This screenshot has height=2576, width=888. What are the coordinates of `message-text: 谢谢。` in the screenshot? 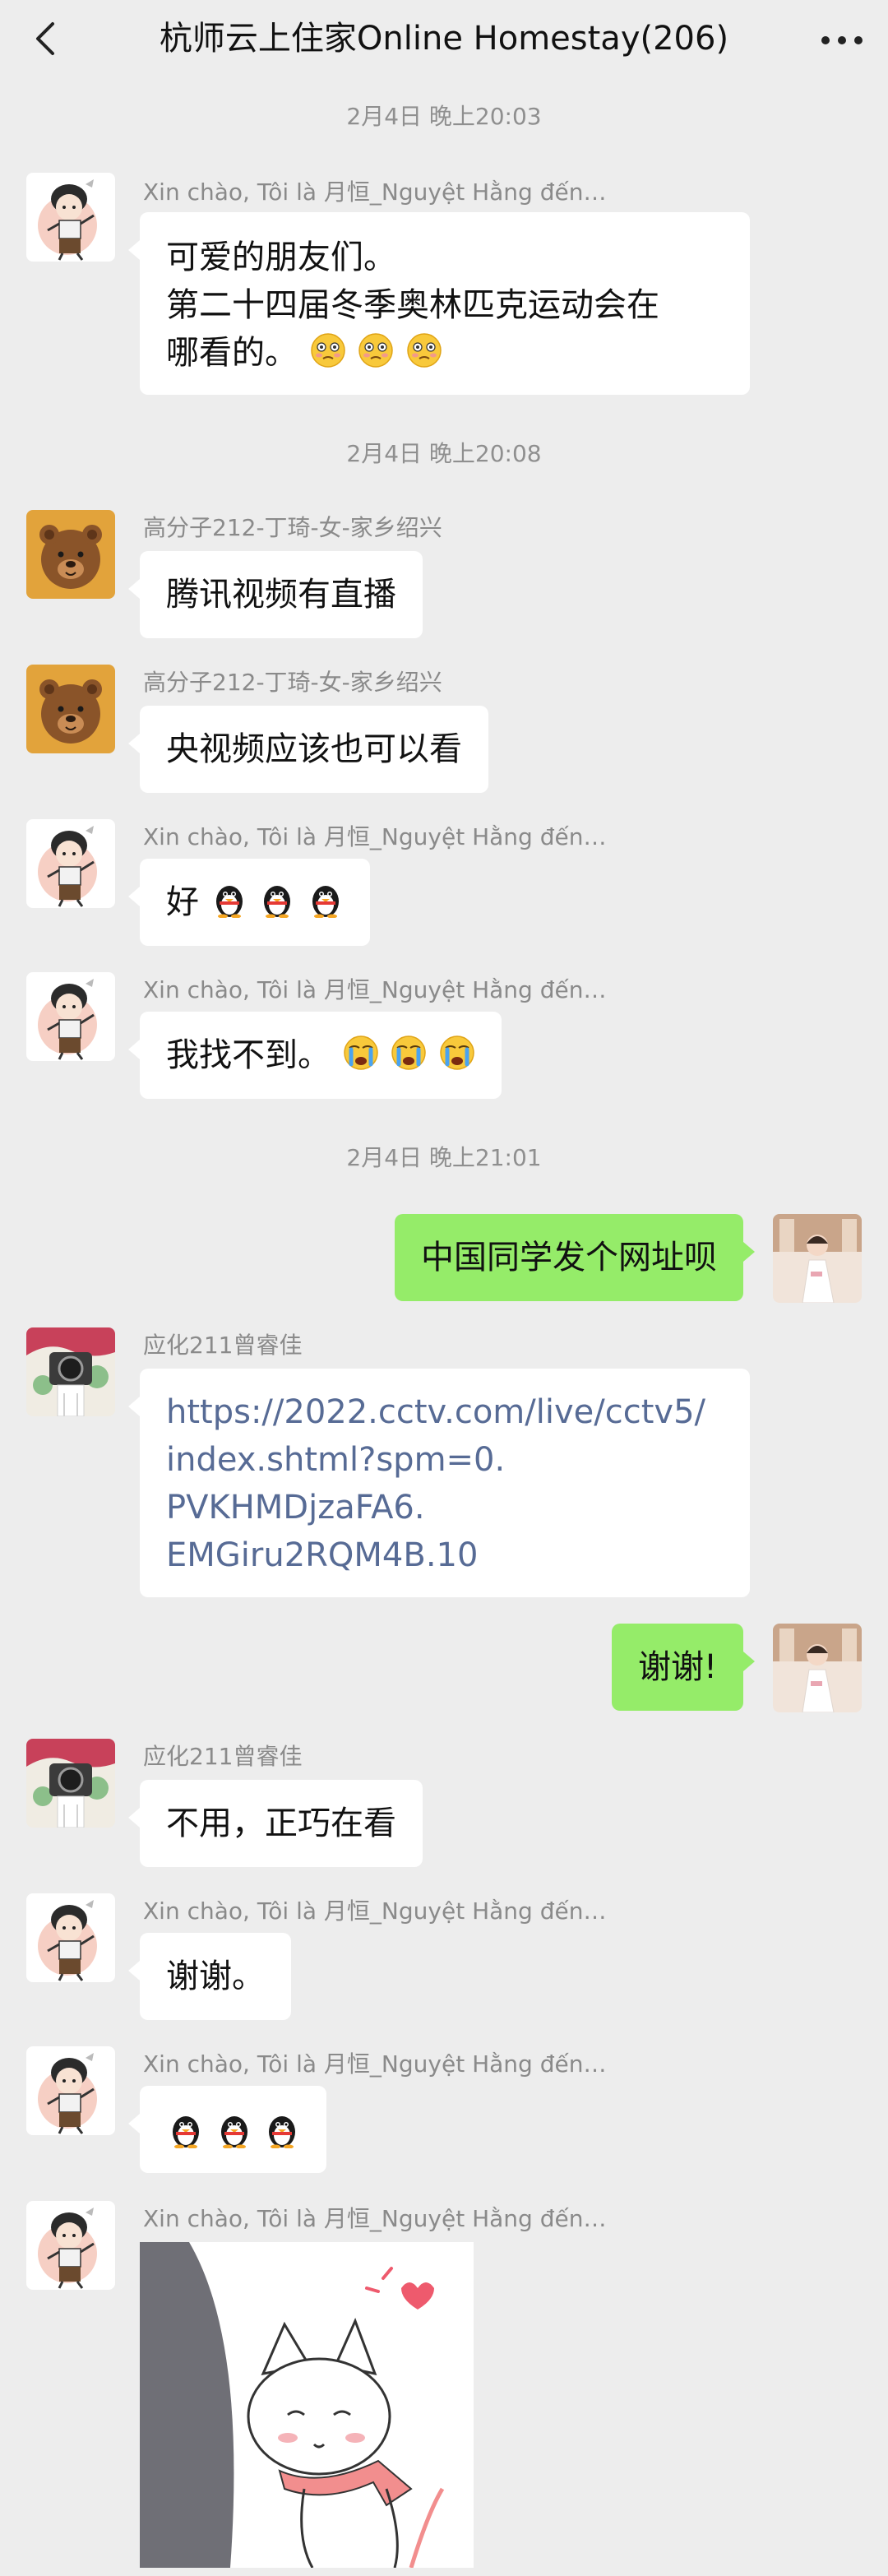 It's located at (215, 1976).